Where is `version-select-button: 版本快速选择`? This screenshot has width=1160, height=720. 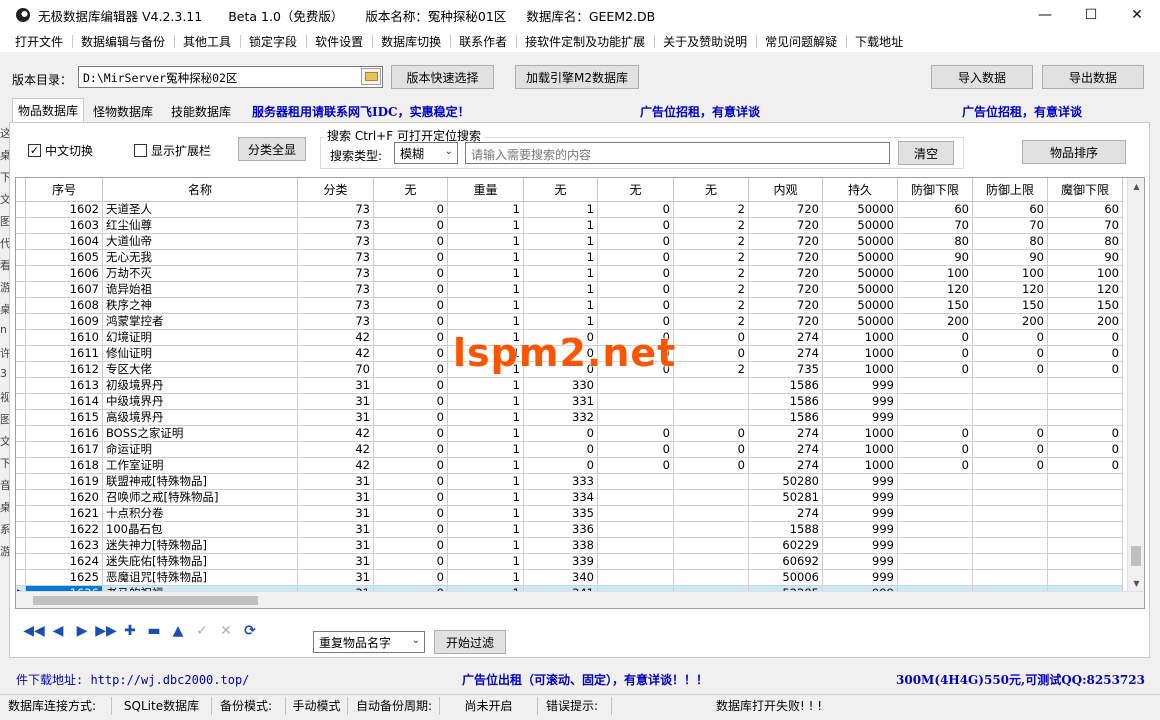
version-select-button: 版本快速选择 is located at coordinates (442, 77).